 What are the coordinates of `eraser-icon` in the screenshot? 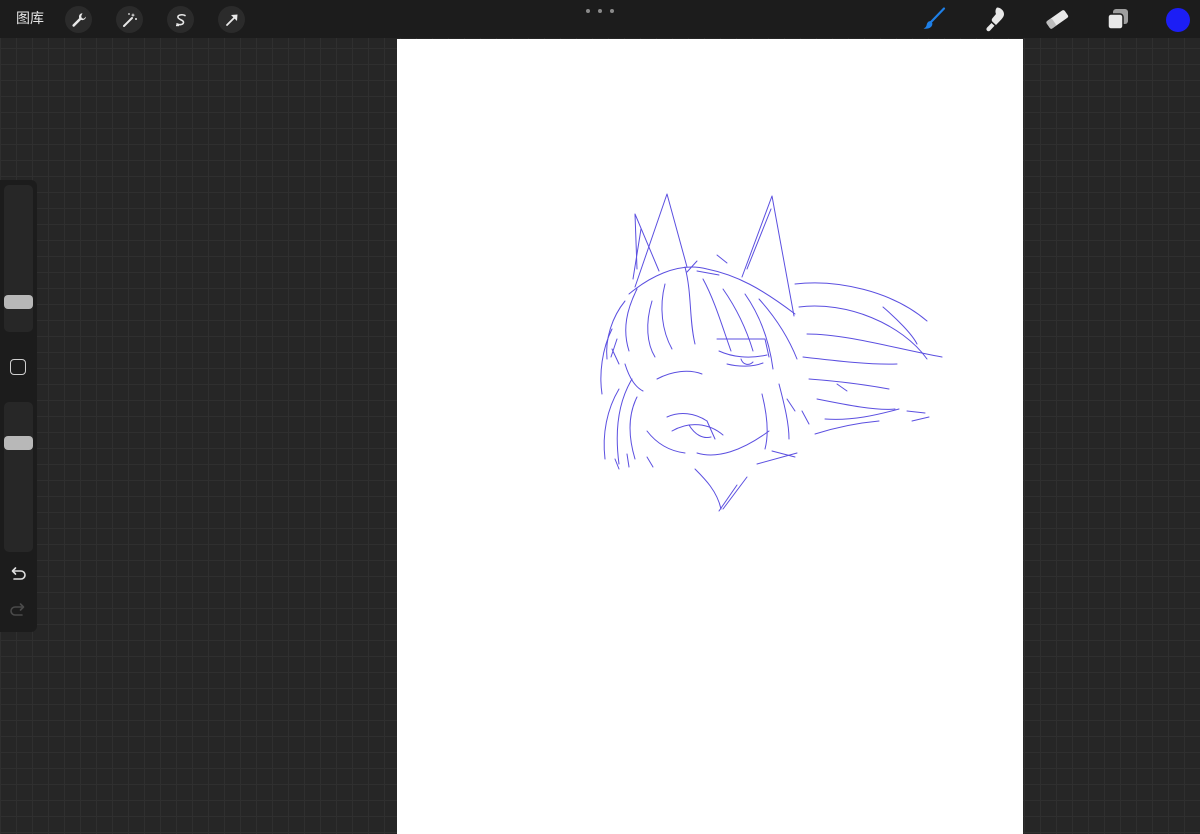 It's located at (1057, 19).